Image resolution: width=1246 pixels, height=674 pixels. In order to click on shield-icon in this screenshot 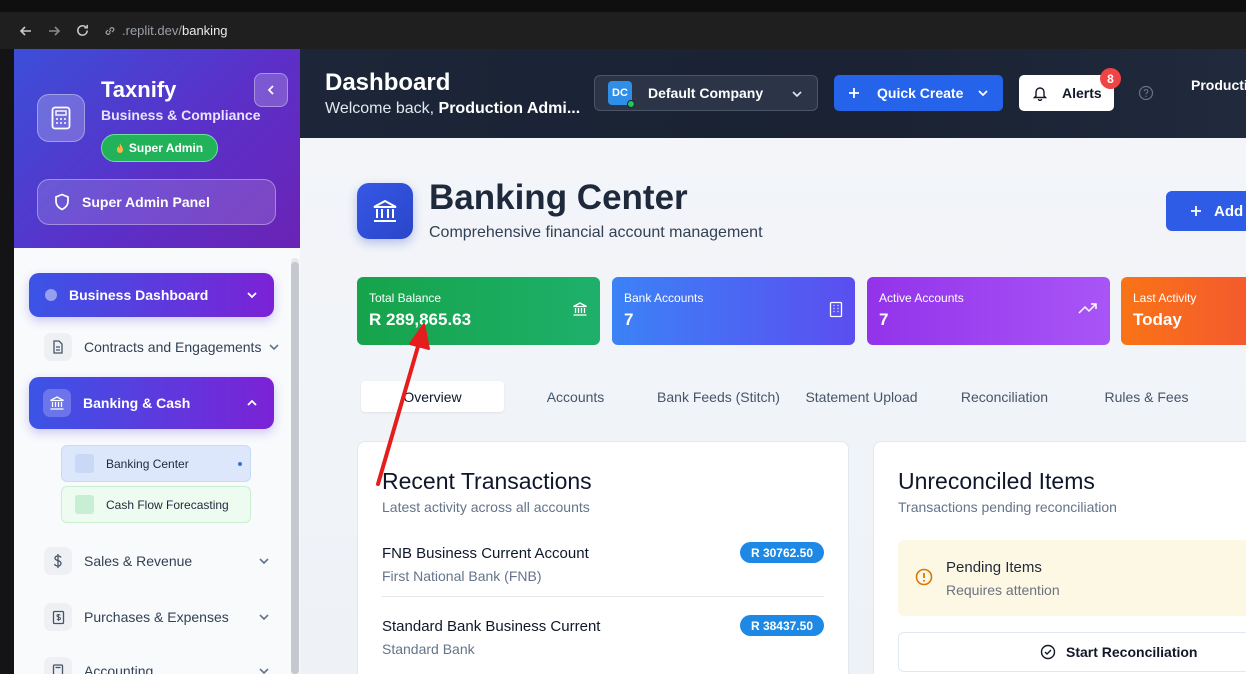, I will do `click(62, 202)`.